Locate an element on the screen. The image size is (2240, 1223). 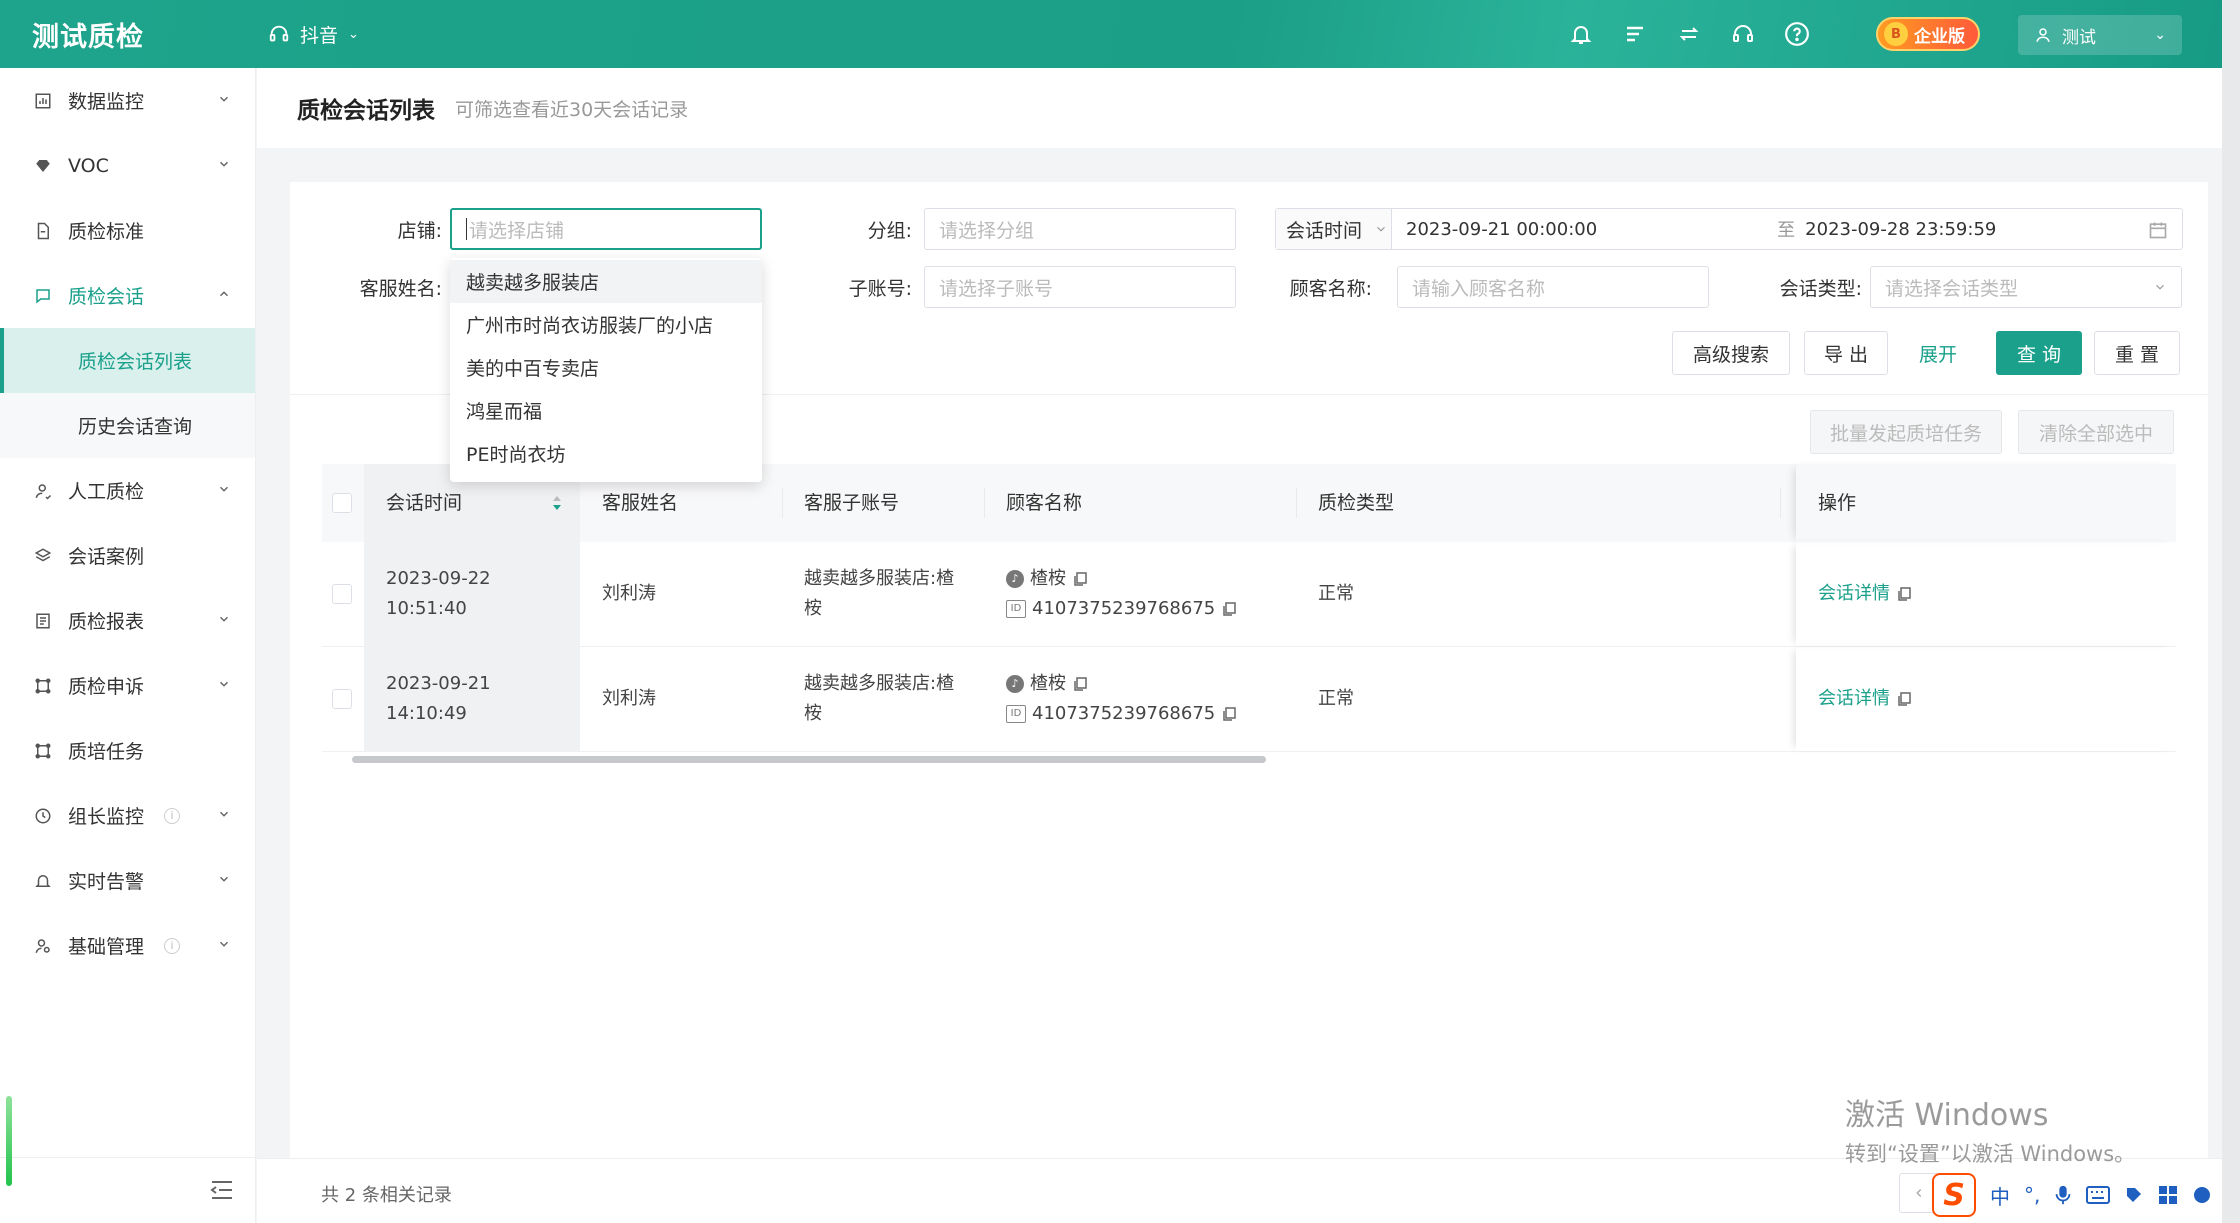
shop-option: 广州市时尚衣访服装厂的小店 is located at coordinates (606, 324).